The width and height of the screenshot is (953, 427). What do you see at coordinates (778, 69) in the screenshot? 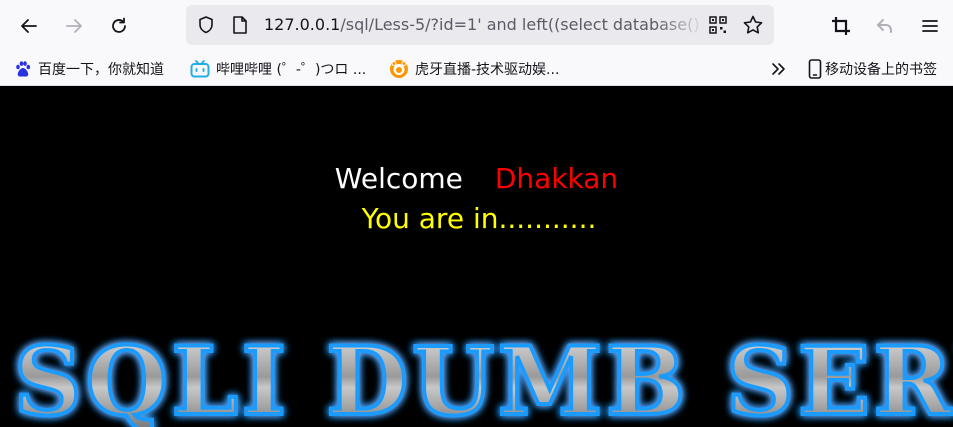
I see `double-chevron-right-icon` at bounding box center [778, 69].